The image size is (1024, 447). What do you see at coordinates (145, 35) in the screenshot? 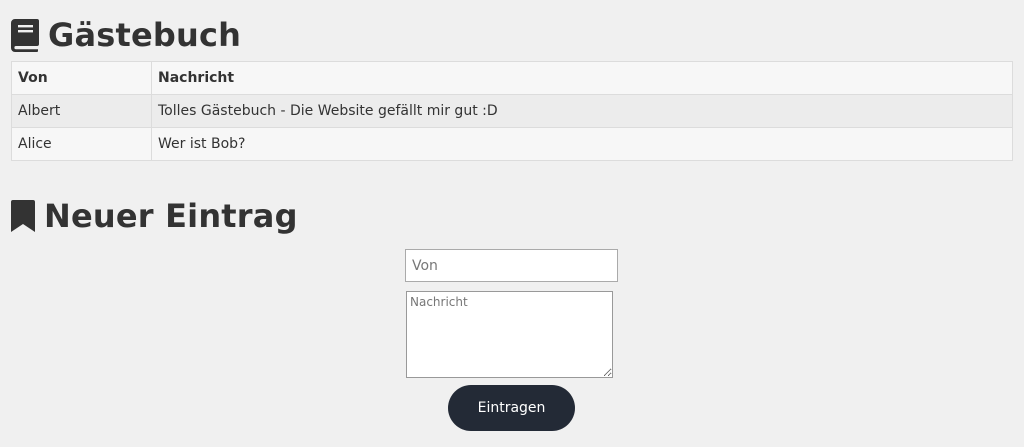
I see `guestbook-title: Gästebuch` at bounding box center [145, 35].